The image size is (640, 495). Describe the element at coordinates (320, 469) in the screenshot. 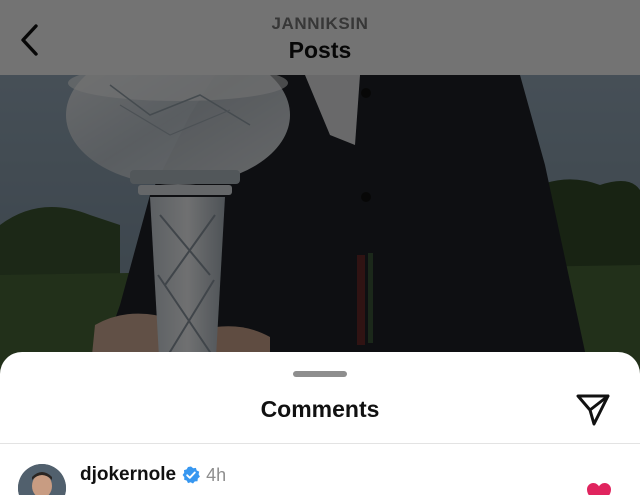

I see `comment-item: djokernole 4h` at that location.